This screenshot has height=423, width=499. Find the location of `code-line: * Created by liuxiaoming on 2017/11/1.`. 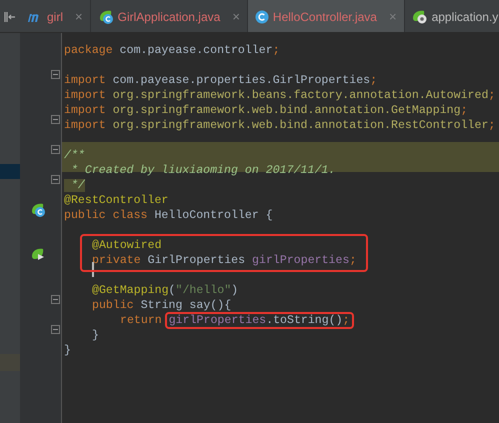

code-line: * Created by liuxiaoming on 2017/11/1. is located at coordinates (203, 170).